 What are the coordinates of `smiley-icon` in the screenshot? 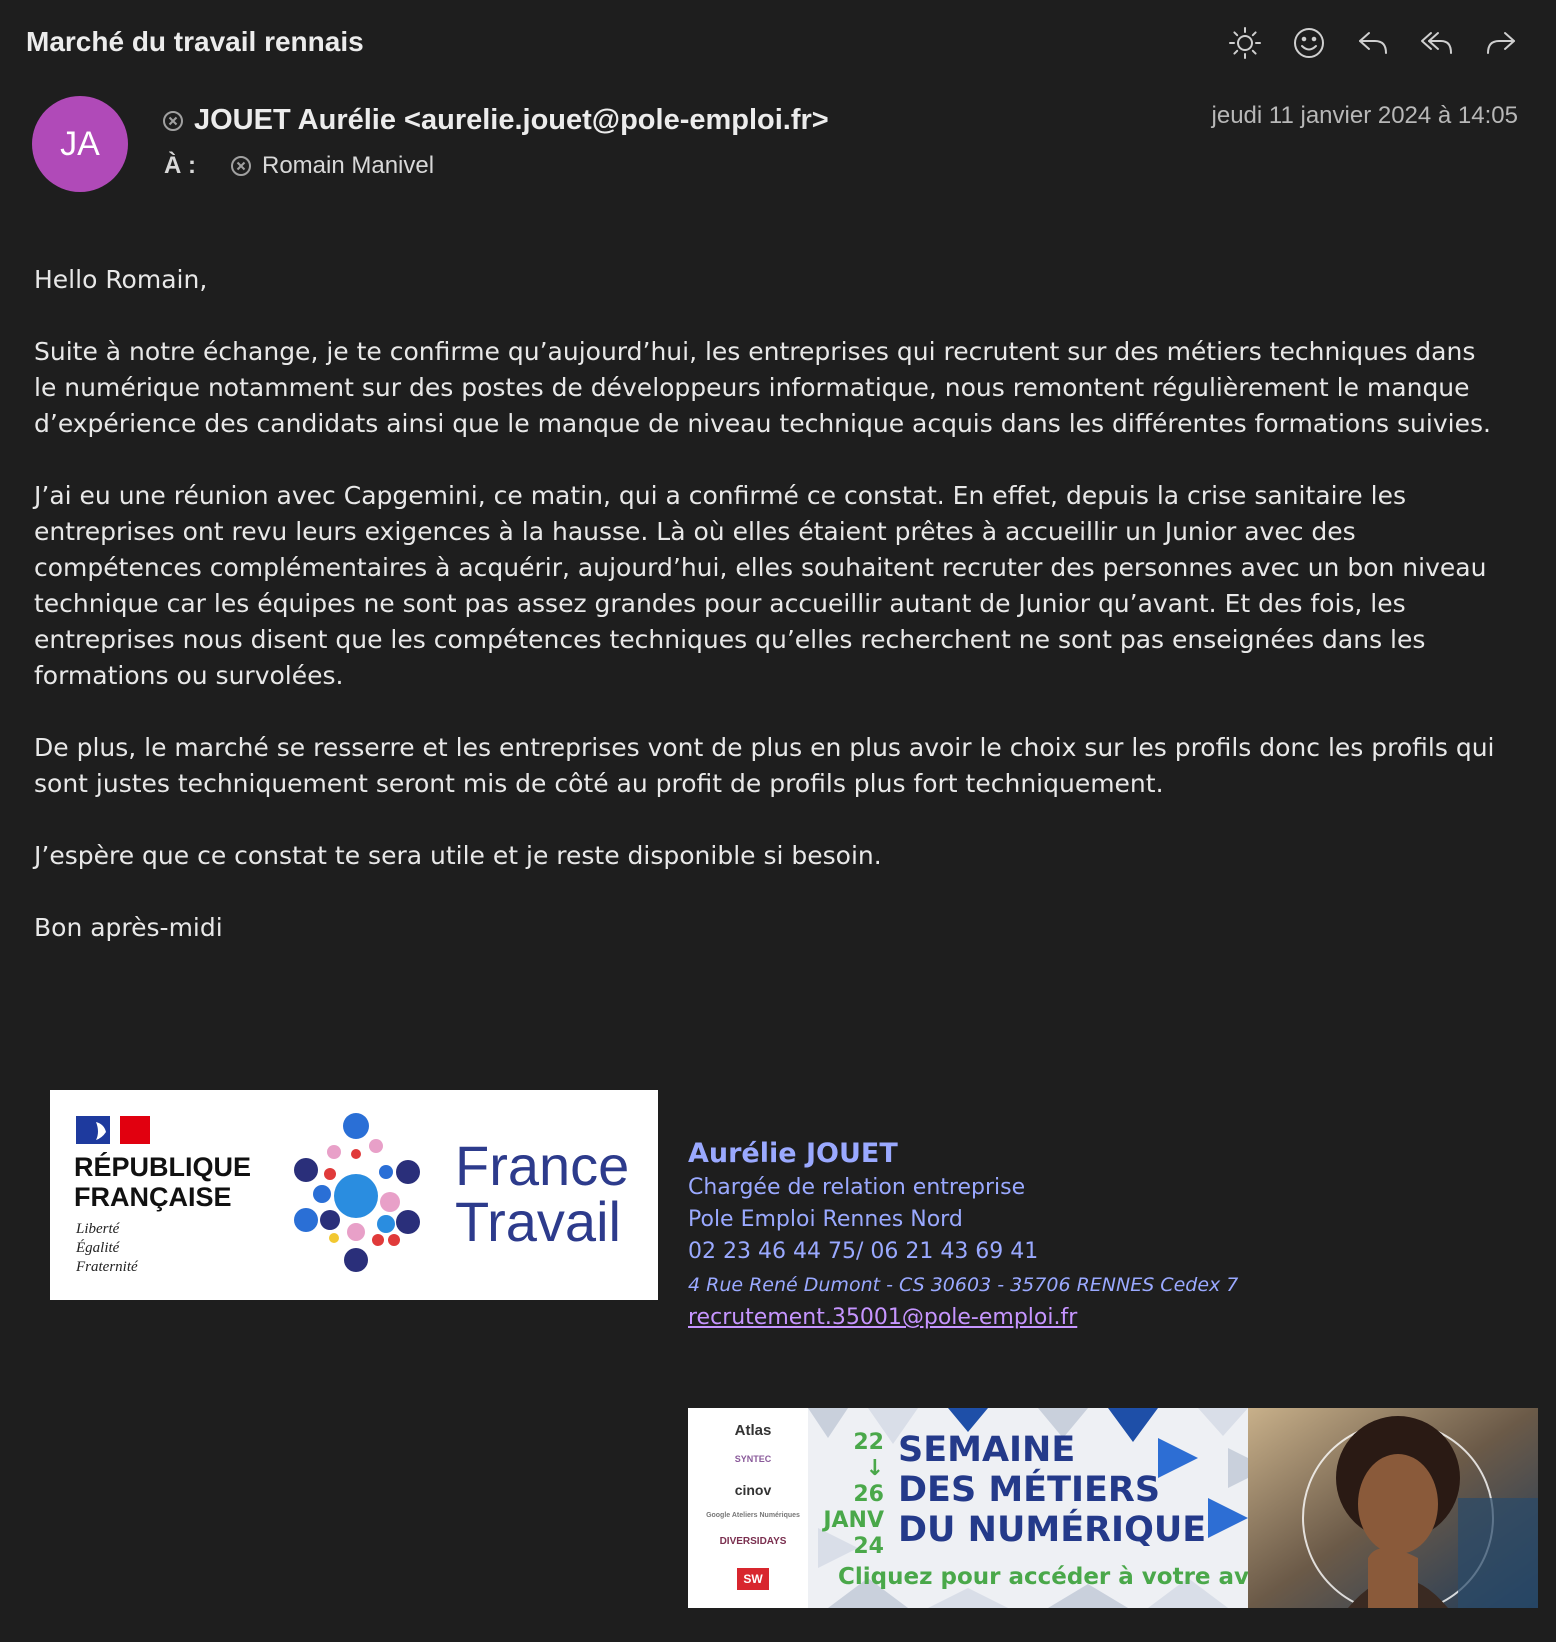 It's located at (1309, 43).